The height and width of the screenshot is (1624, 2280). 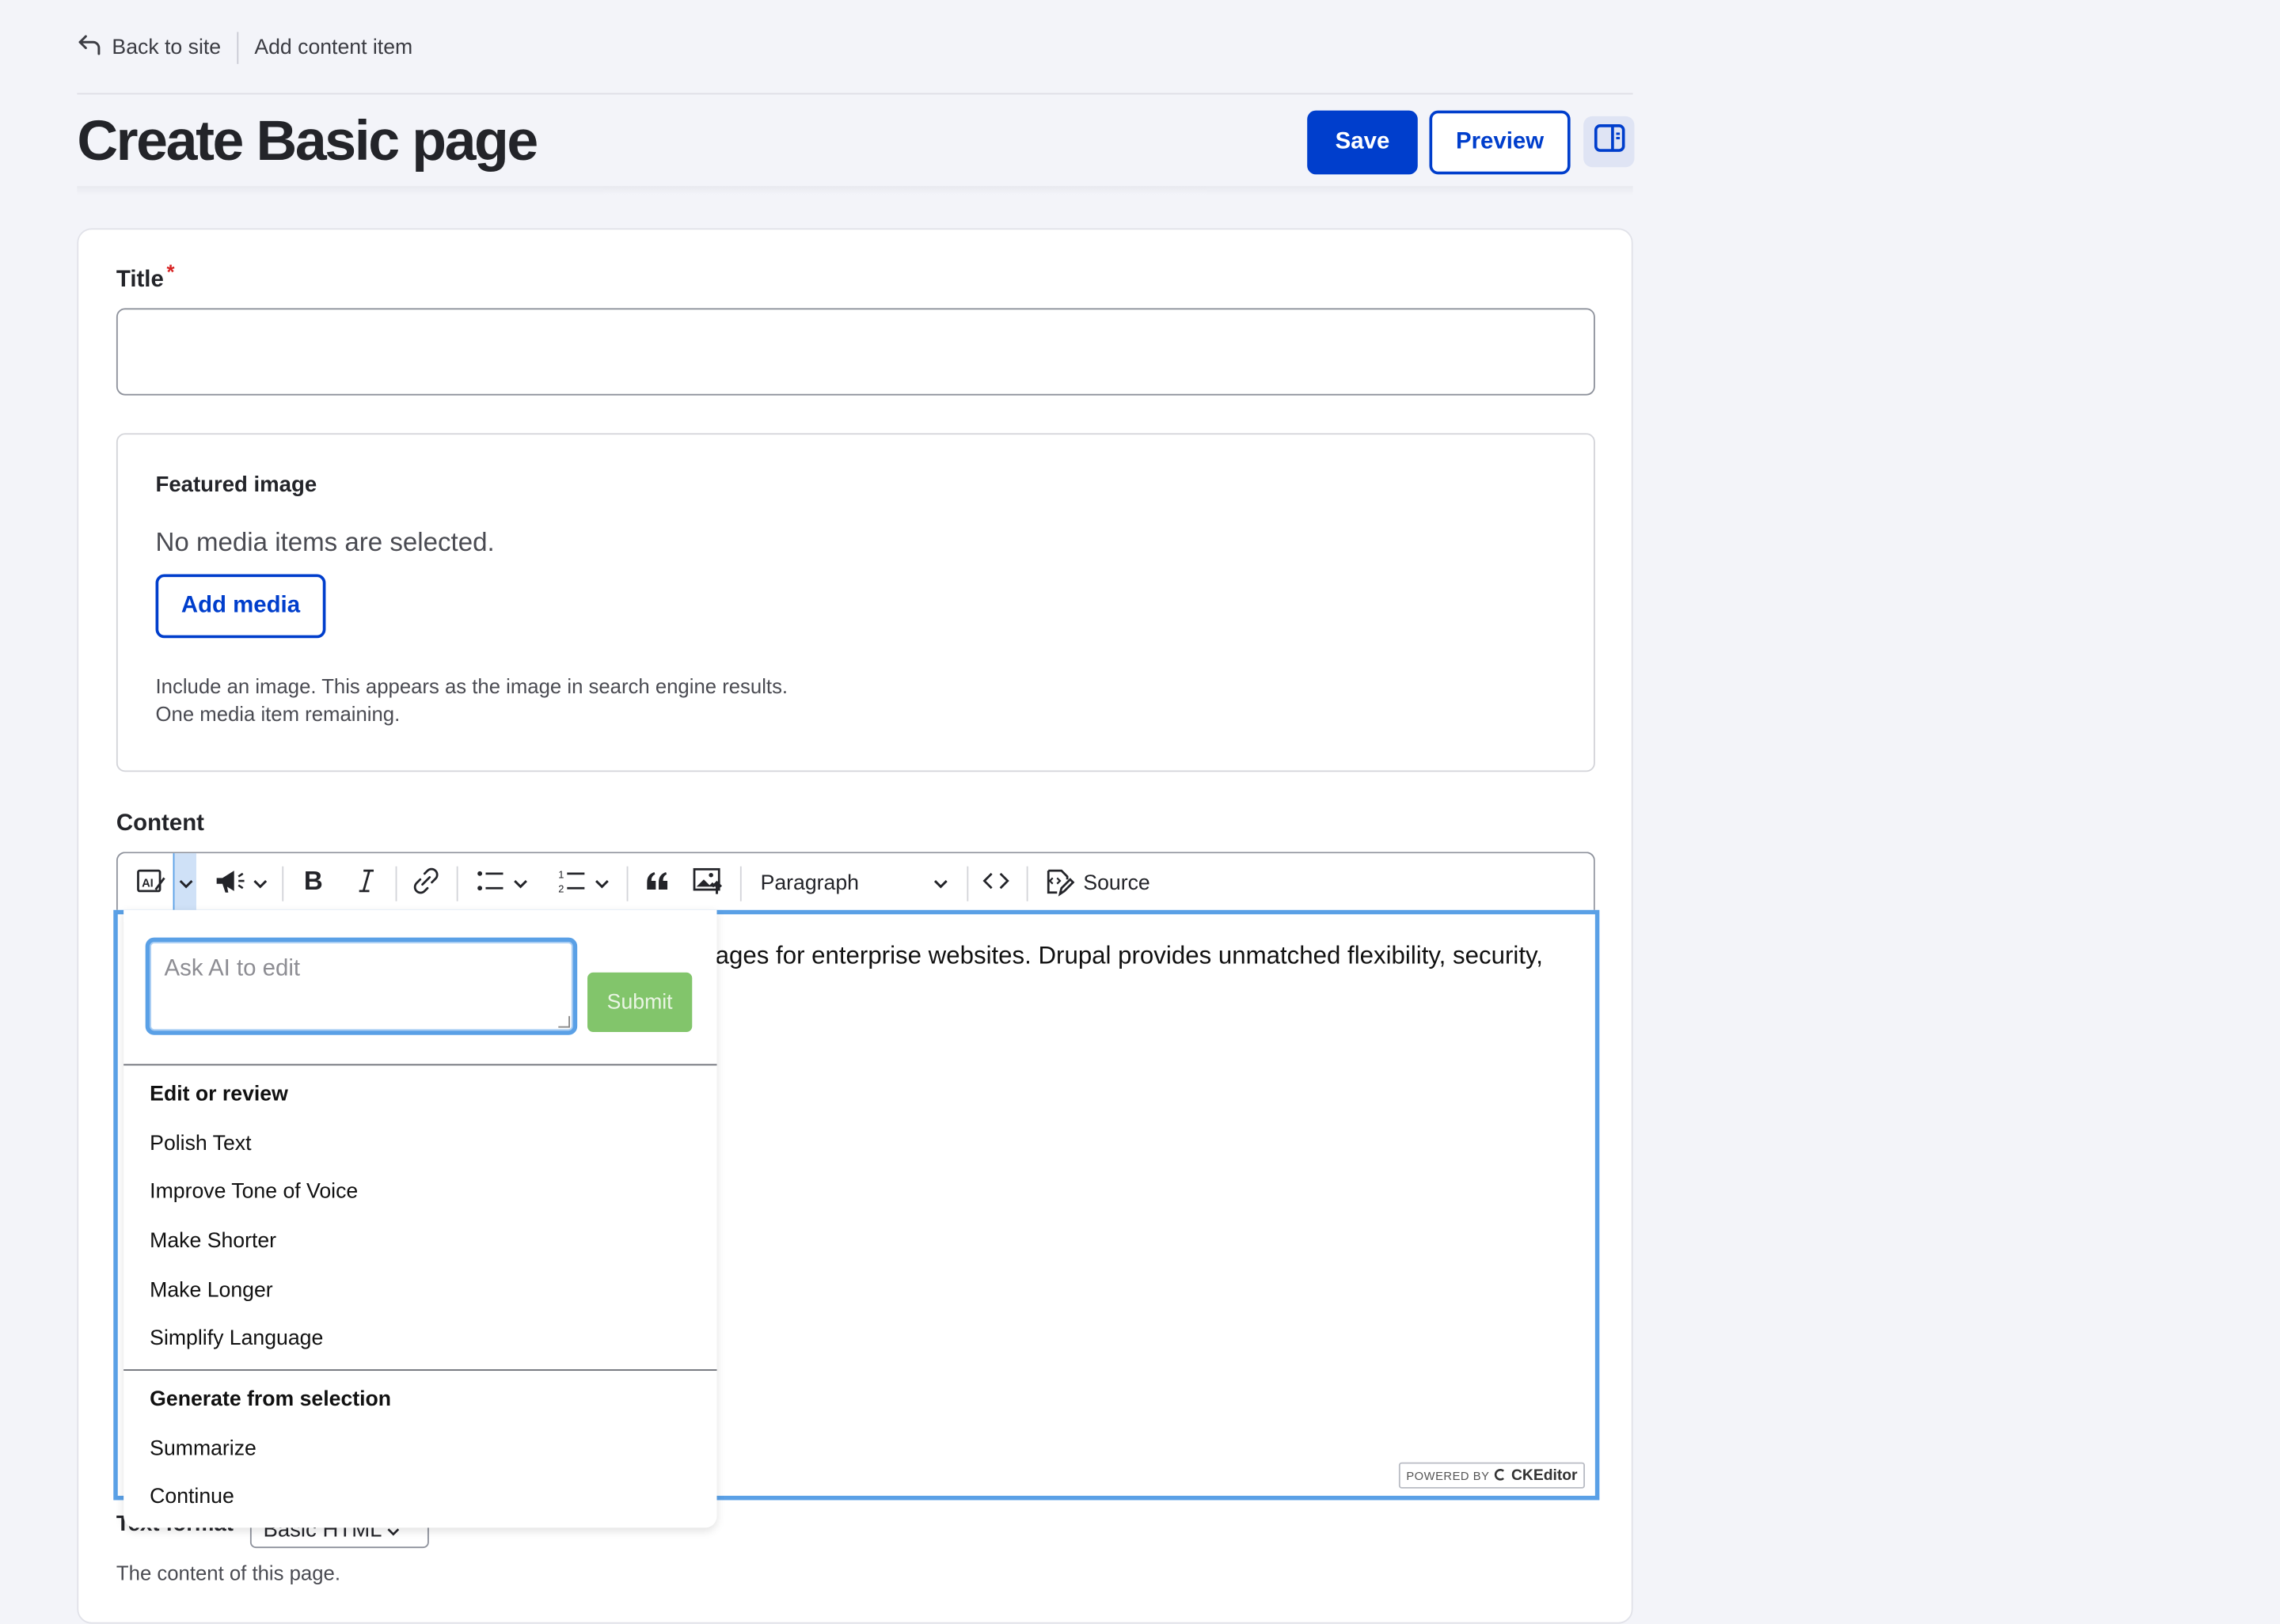 What do you see at coordinates (313, 880) in the screenshot?
I see `svg-text: B` at bounding box center [313, 880].